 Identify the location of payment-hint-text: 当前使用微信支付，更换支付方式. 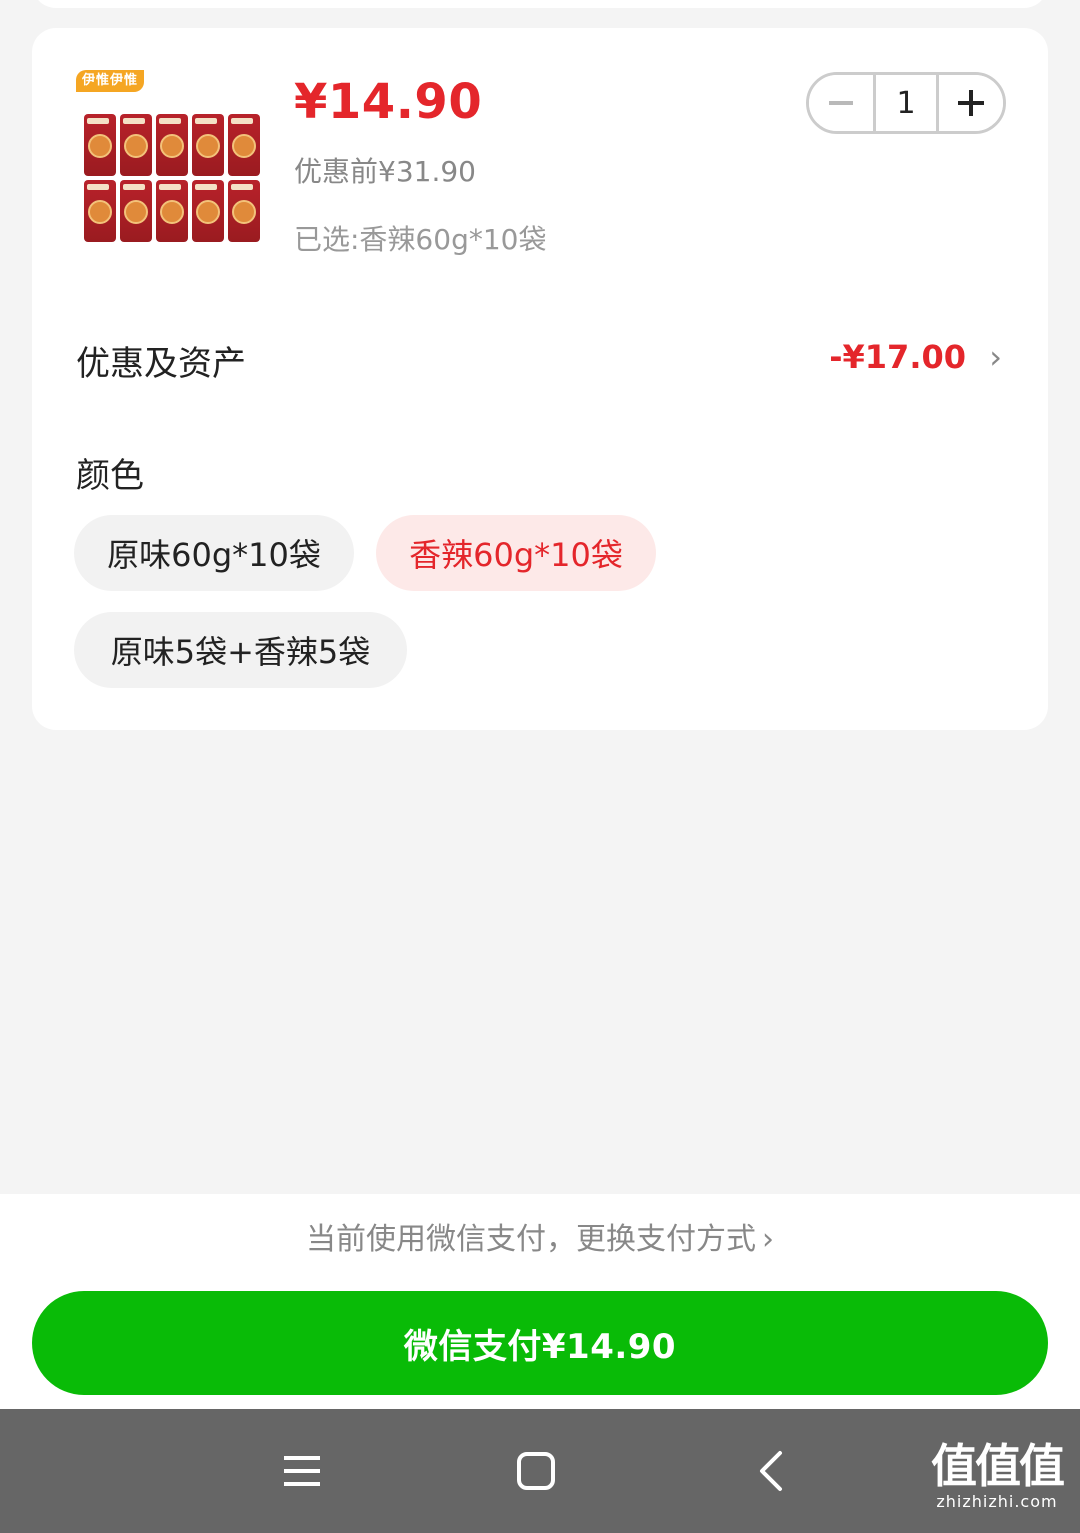
(531, 1239).